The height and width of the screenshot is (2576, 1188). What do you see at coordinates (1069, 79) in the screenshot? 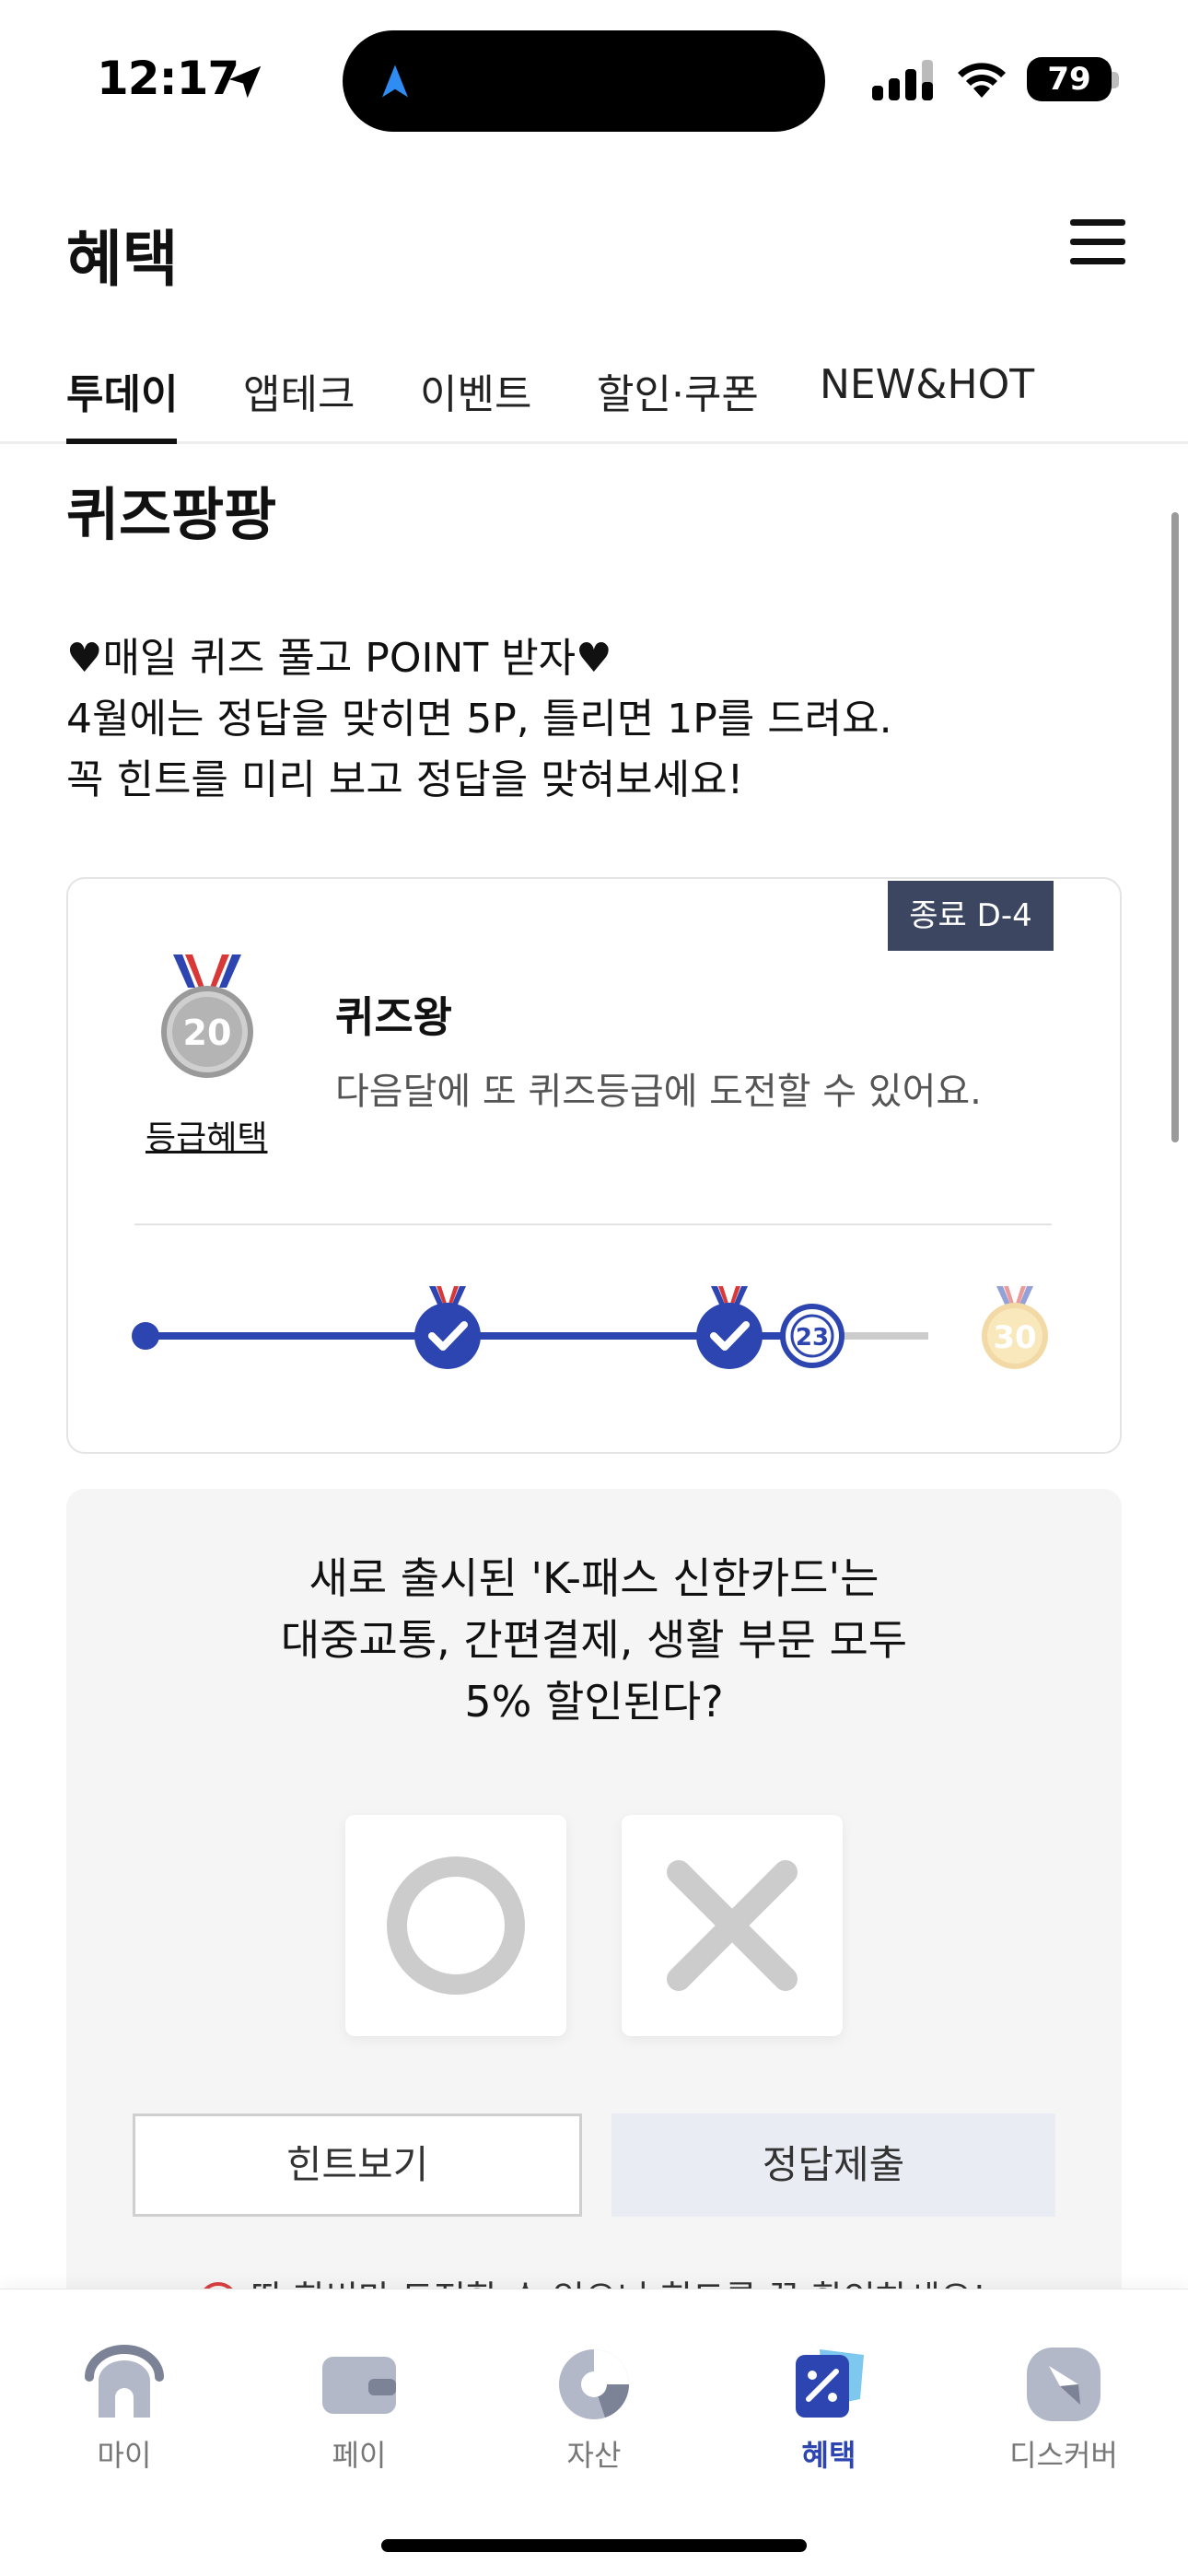
I see `battery-indicator: 79` at bounding box center [1069, 79].